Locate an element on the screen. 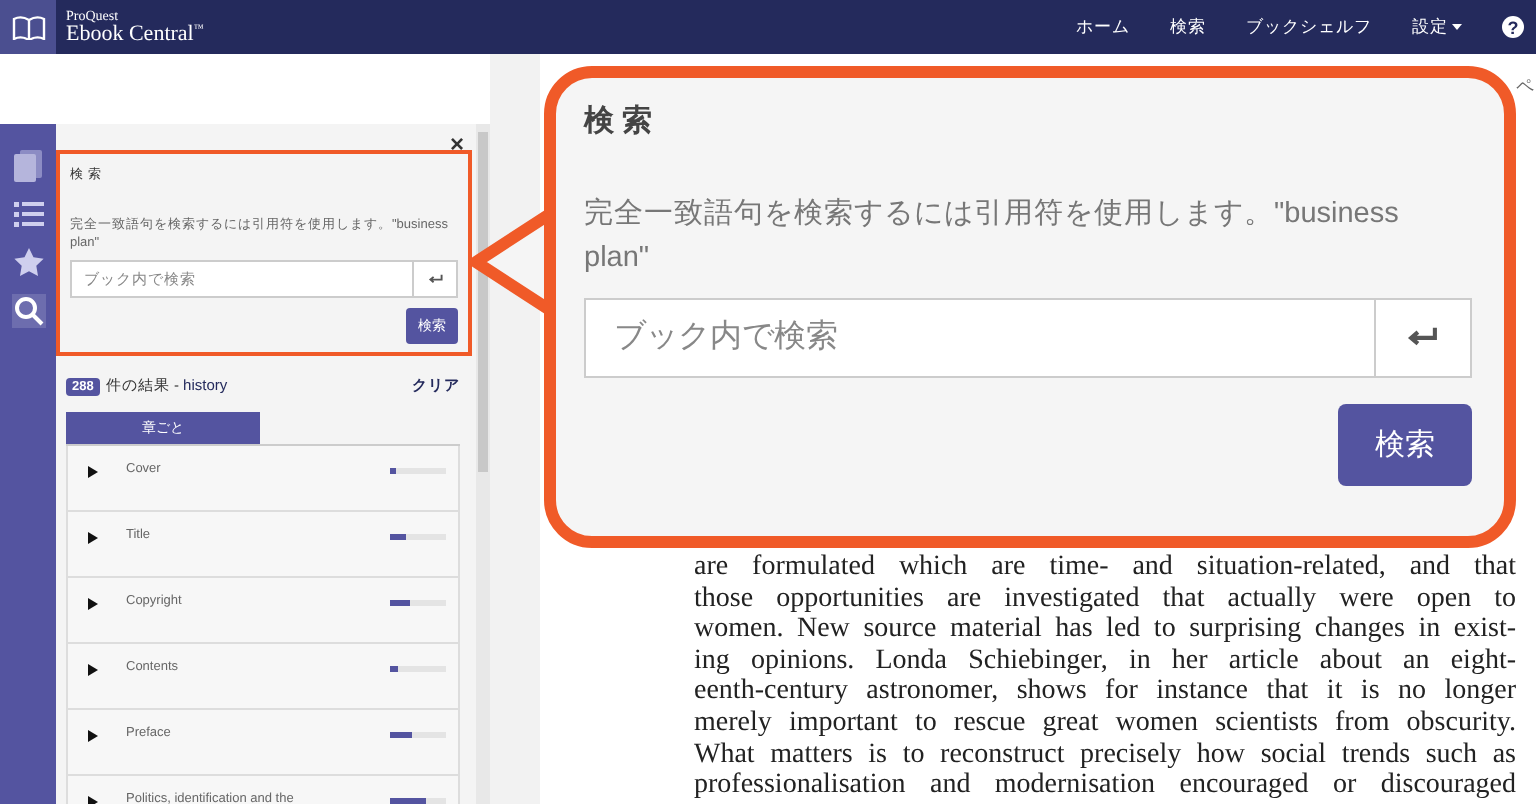 Image resolution: width=1536 pixels, height=804 pixels. book-icon is located at coordinates (28, 166).